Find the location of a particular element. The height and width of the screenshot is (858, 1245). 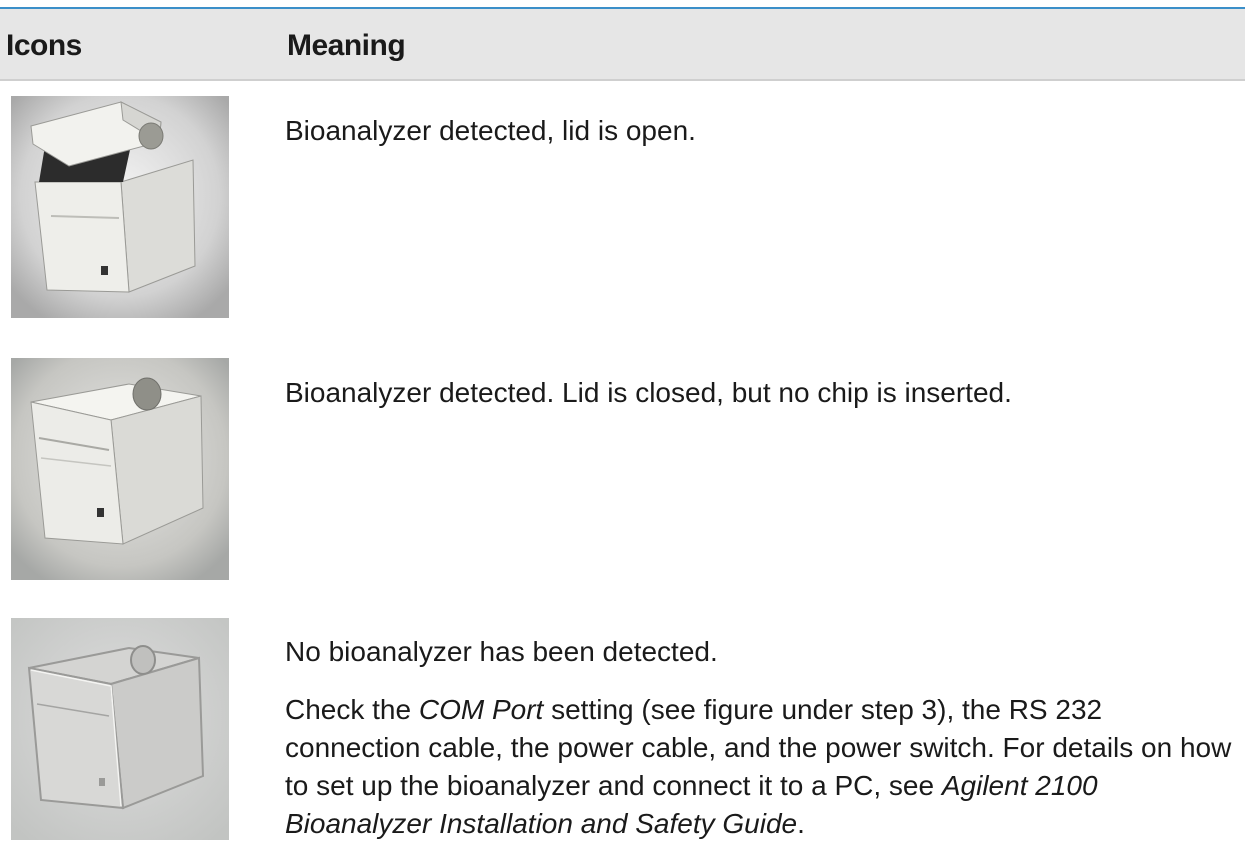

table-header: Icons Meaning is located at coordinates (622, 45).